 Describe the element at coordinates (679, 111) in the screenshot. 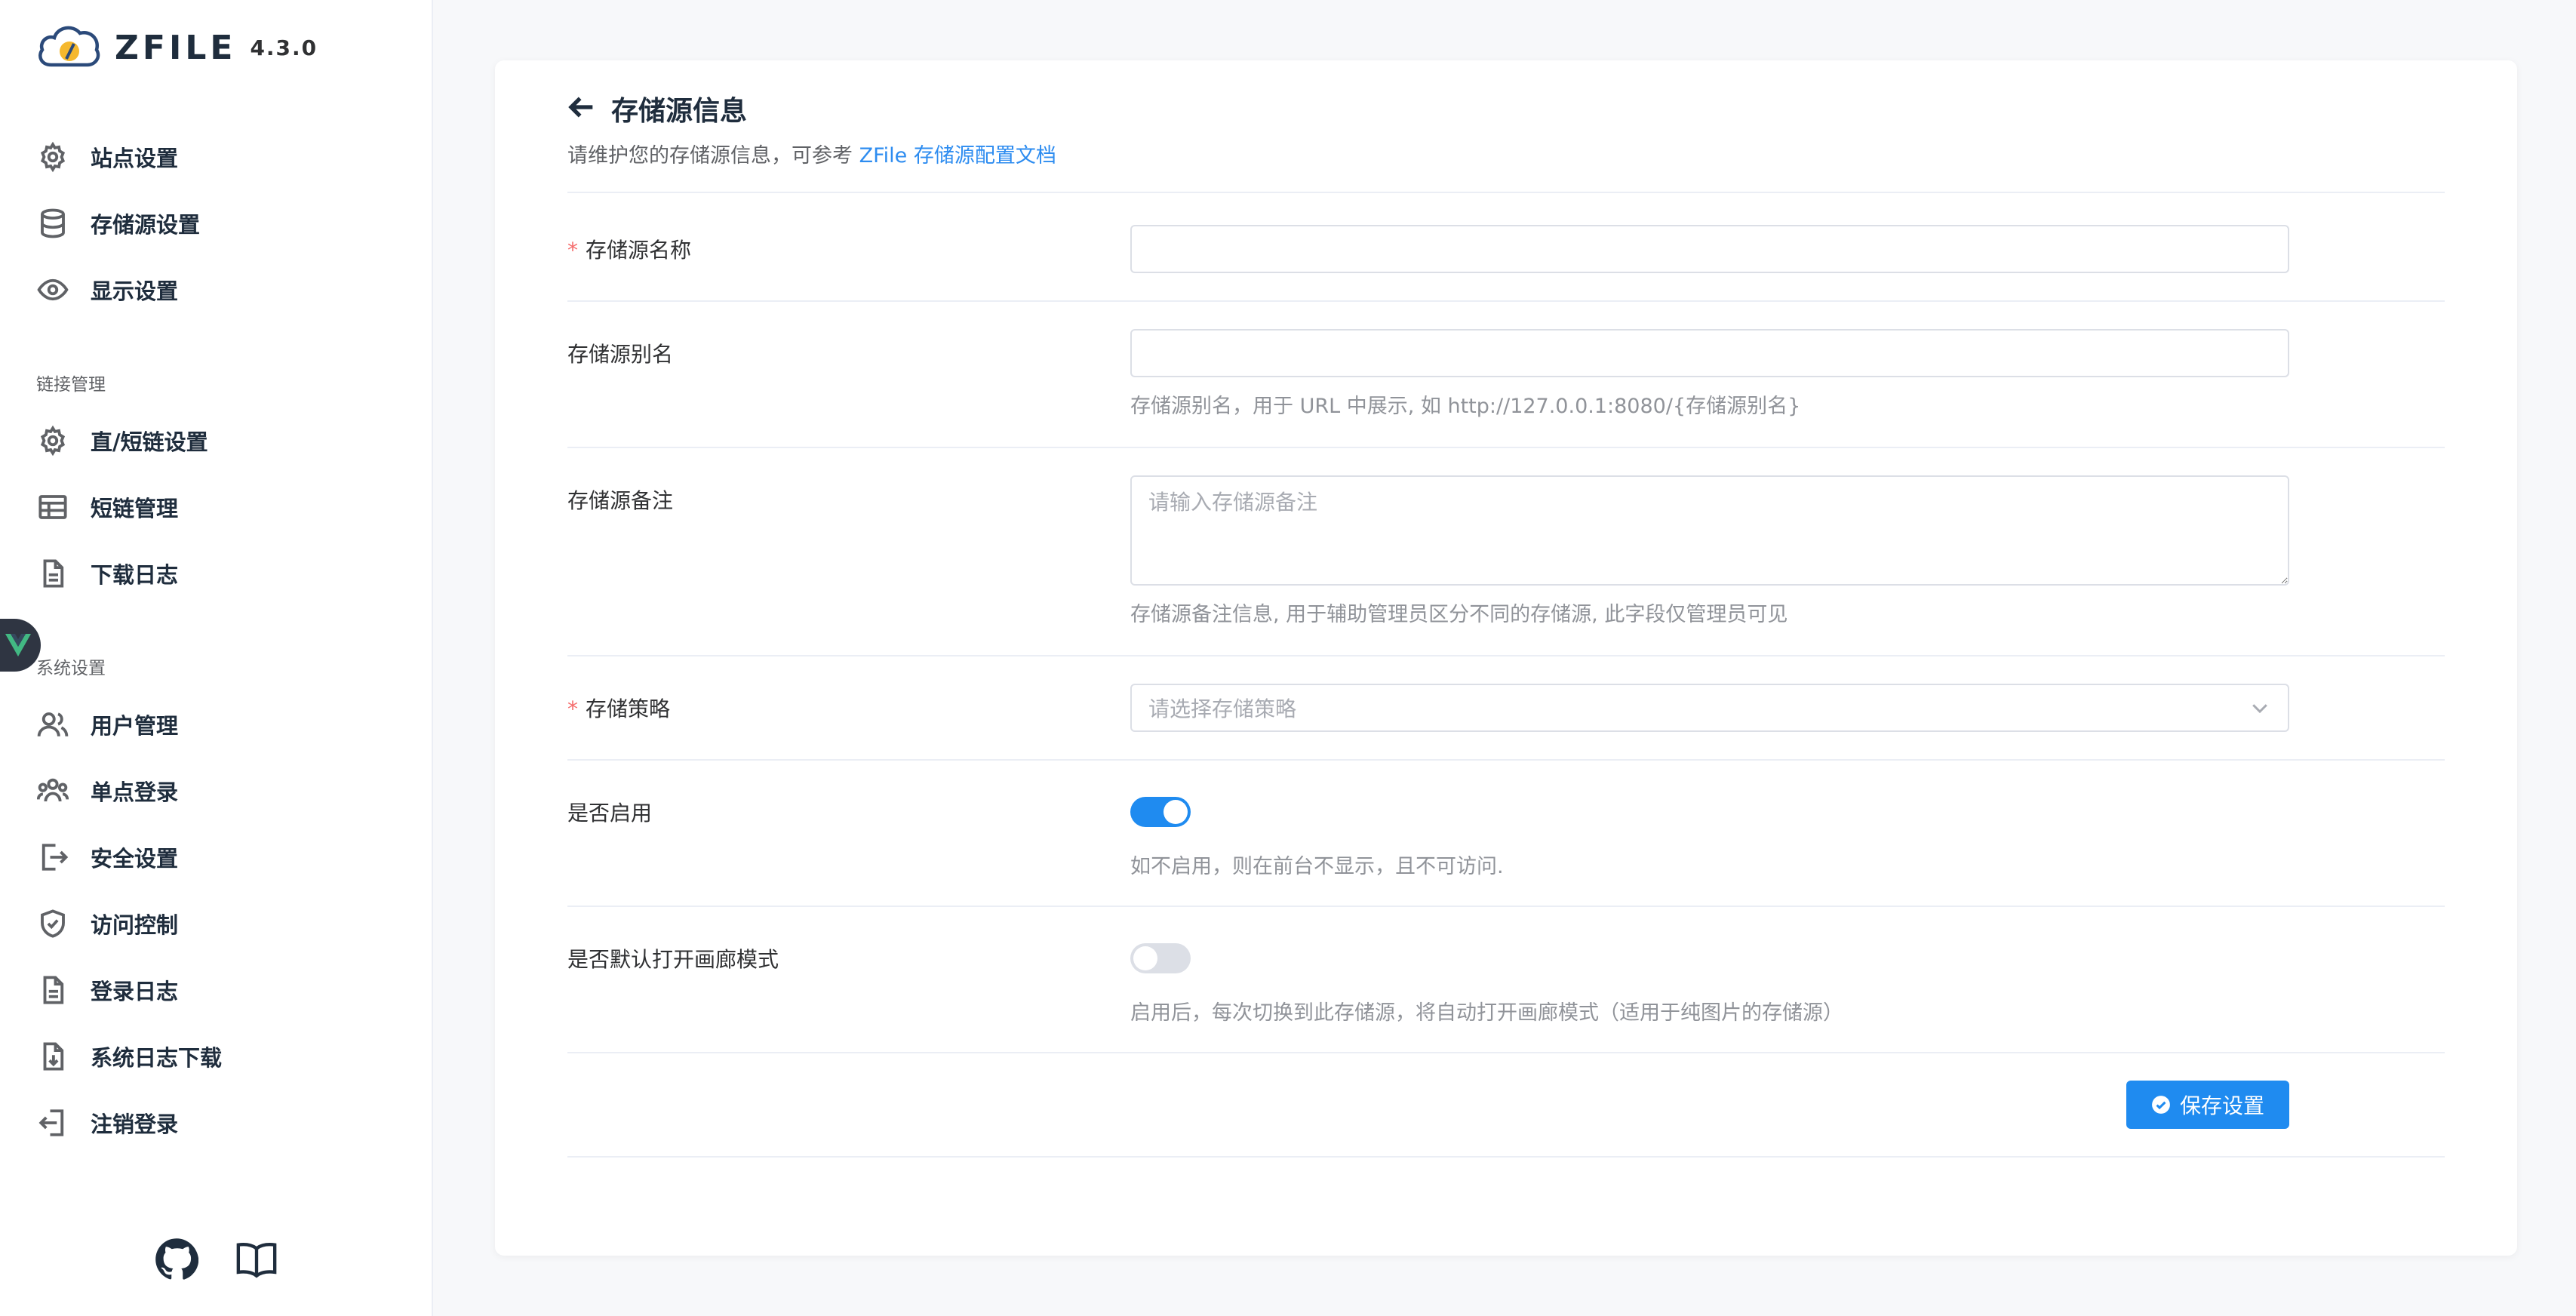

I see `page-title: 存储源信息` at that location.